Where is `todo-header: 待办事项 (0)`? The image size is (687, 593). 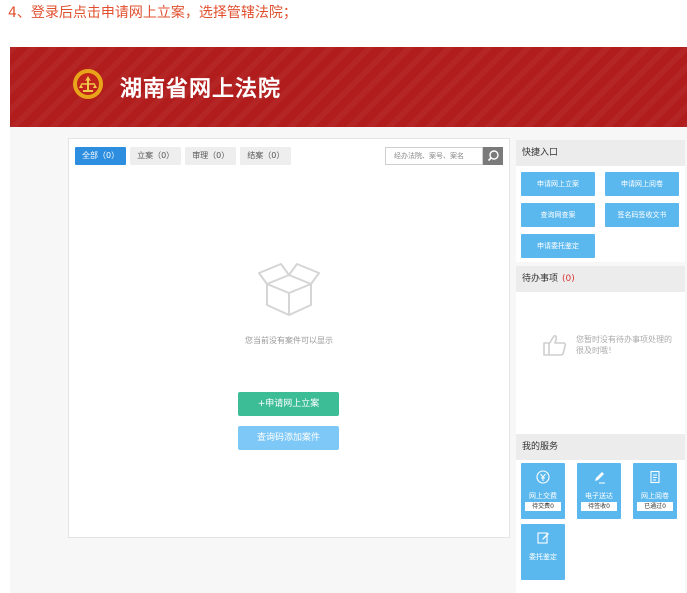 todo-header: 待办事项 (0) is located at coordinates (600, 279).